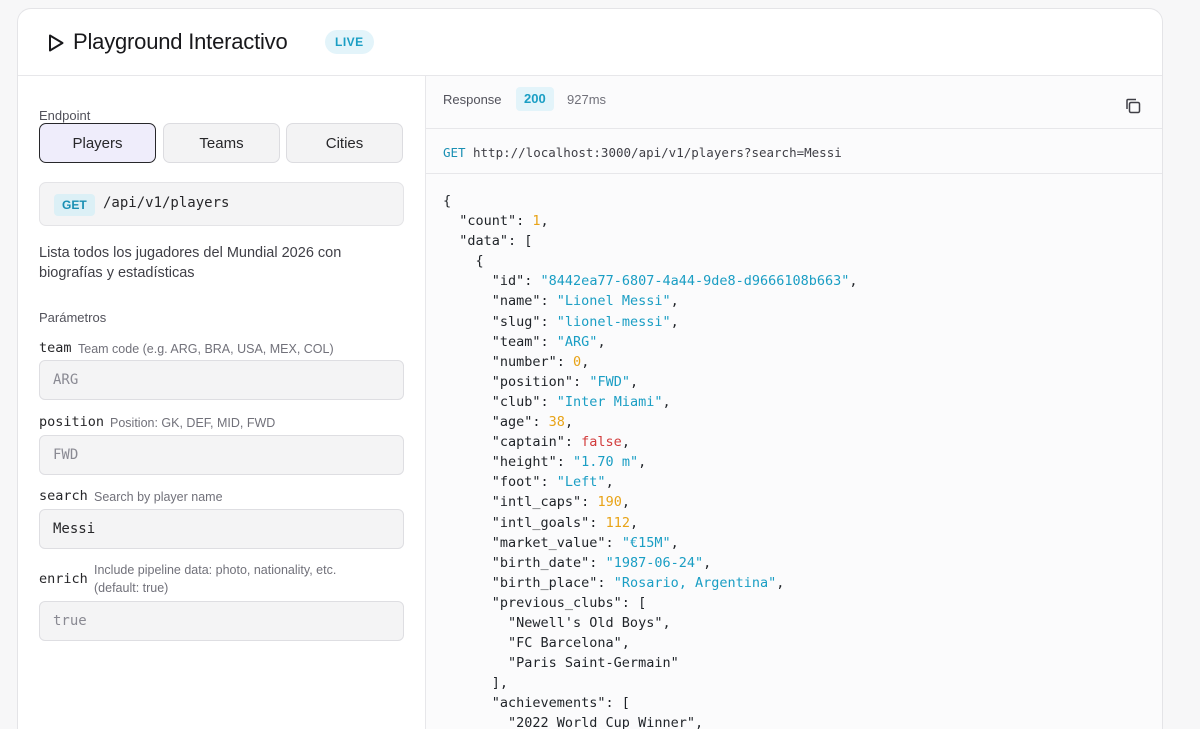 This screenshot has width=1200, height=729. Describe the element at coordinates (221, 621) in the screenshot. I see `enrich-input` at that location.